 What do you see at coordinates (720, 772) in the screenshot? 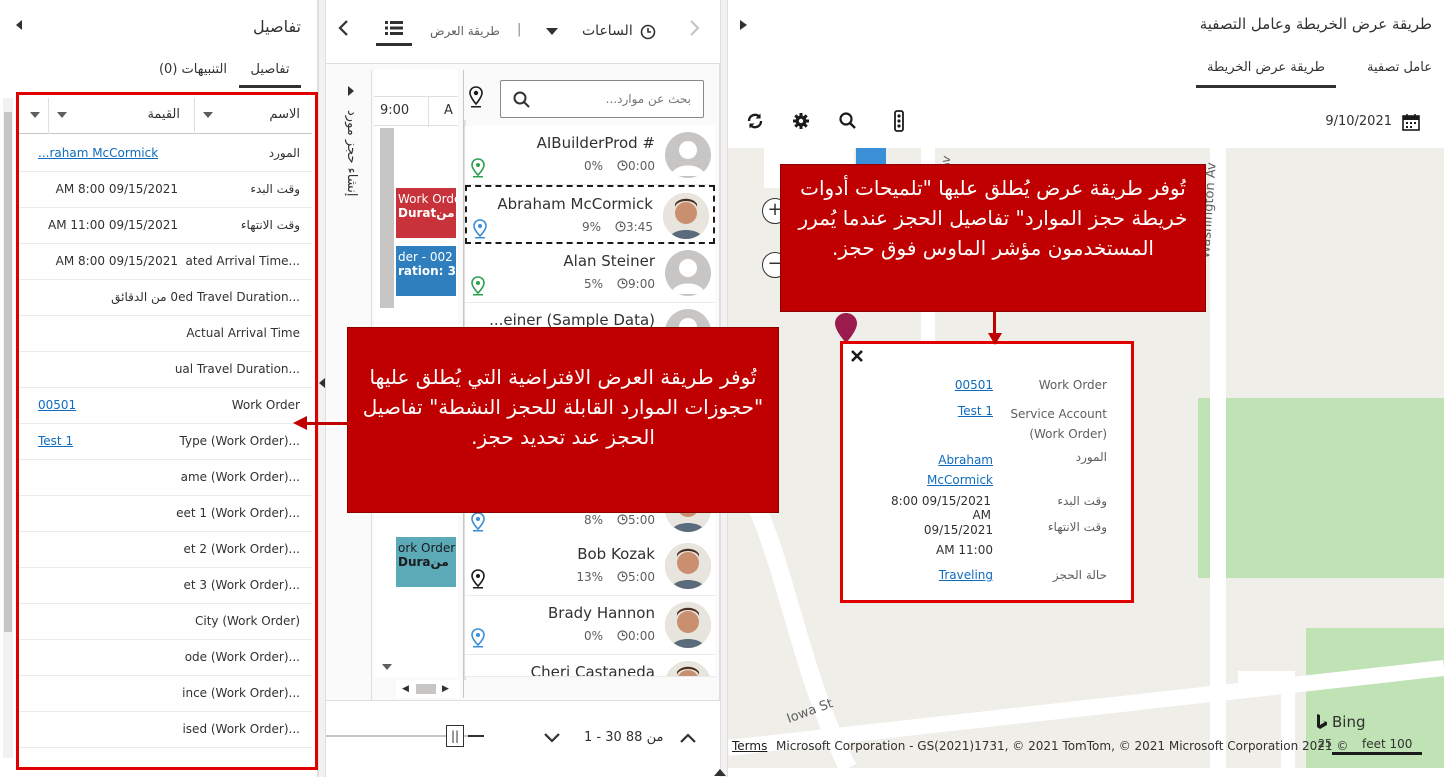
I see `collapse-up-icon` at bounding box center [720, 772].